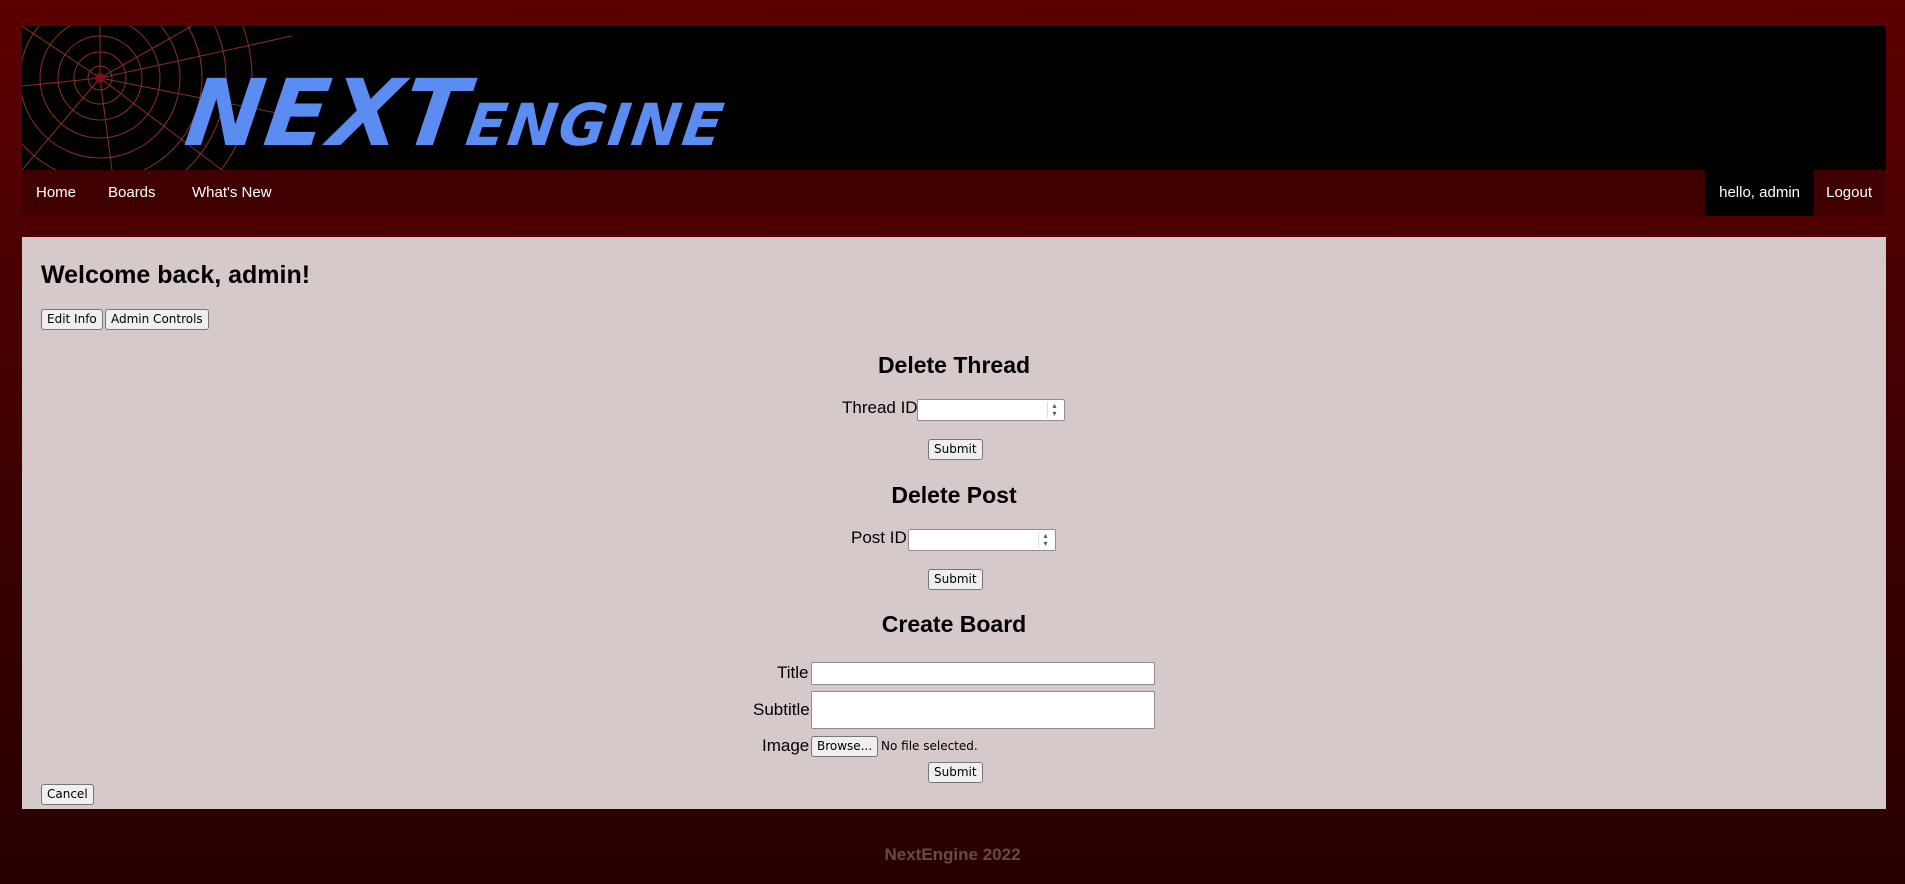  Describe the element at coordinates (72, 319) in the screenshot. I see `edit-info-button: Edit Info` at that location.